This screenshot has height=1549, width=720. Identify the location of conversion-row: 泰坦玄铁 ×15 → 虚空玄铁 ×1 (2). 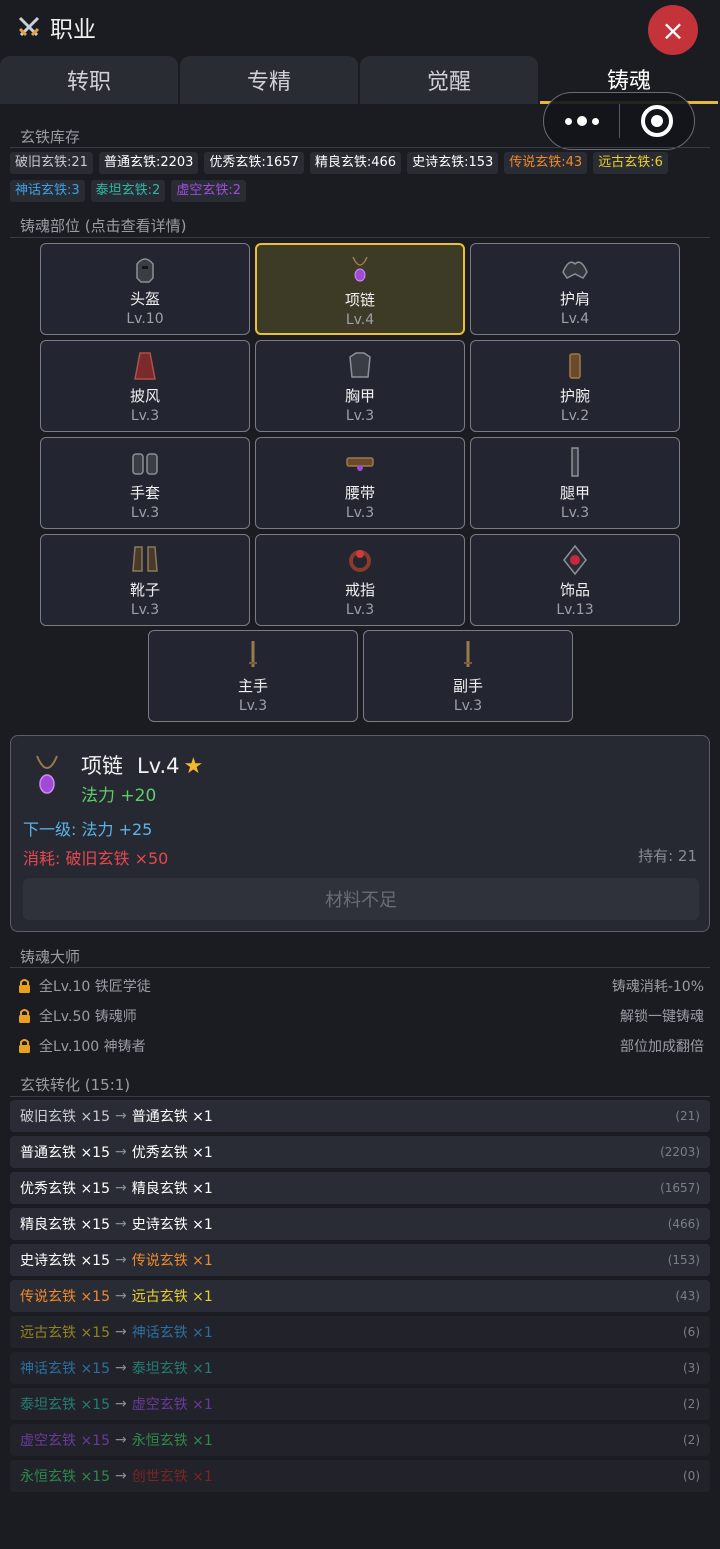
(360, 1404).